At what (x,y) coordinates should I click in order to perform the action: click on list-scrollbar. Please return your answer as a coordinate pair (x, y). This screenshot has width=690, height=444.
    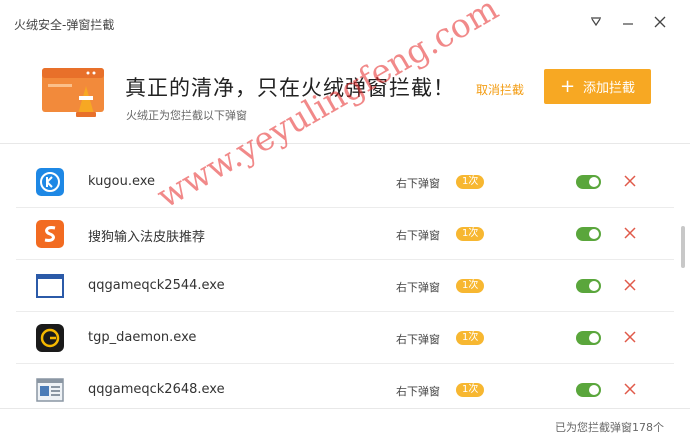
    Looking at the image, I should click on (683, 282).